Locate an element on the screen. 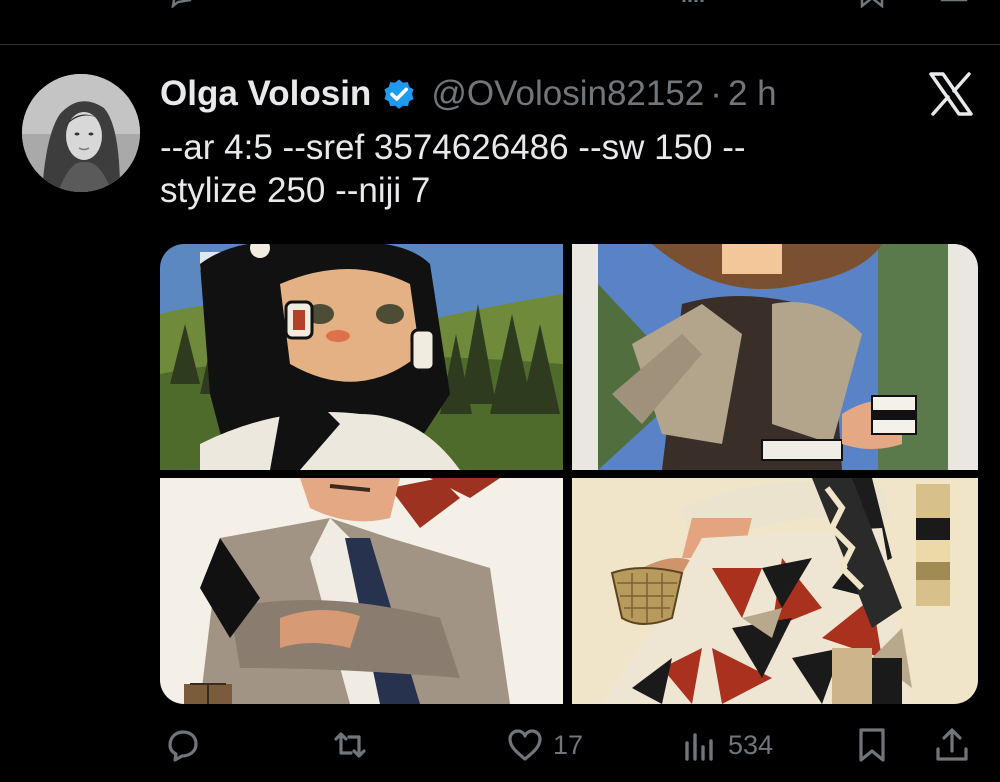 This screenshot has width=1000, height=782. x-logo-icon is located at coordinates (951, 94).